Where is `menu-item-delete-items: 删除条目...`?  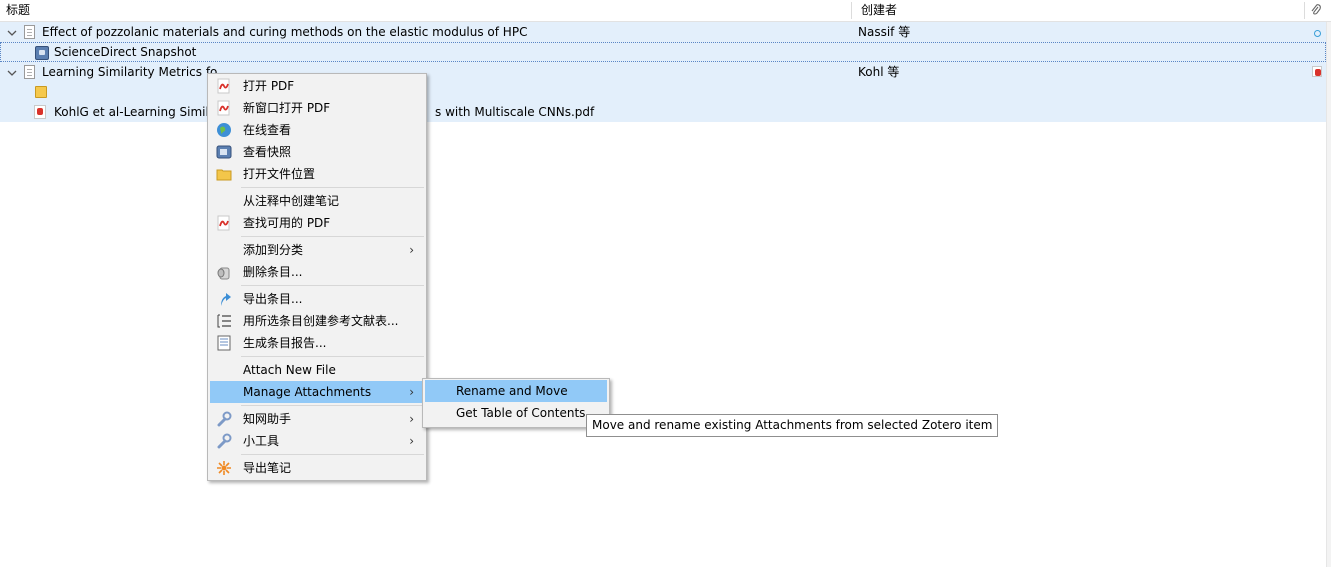 menu-item-delete-items: 删除条目... is located at coordinates (317, 272).